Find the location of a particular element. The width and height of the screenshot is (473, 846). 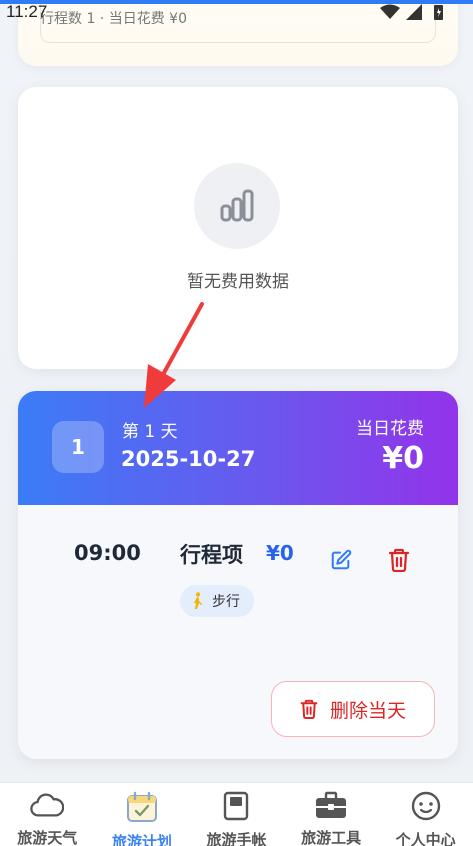

nav-item-journal: 旅游手帐 is located at coordinates (236, 814).